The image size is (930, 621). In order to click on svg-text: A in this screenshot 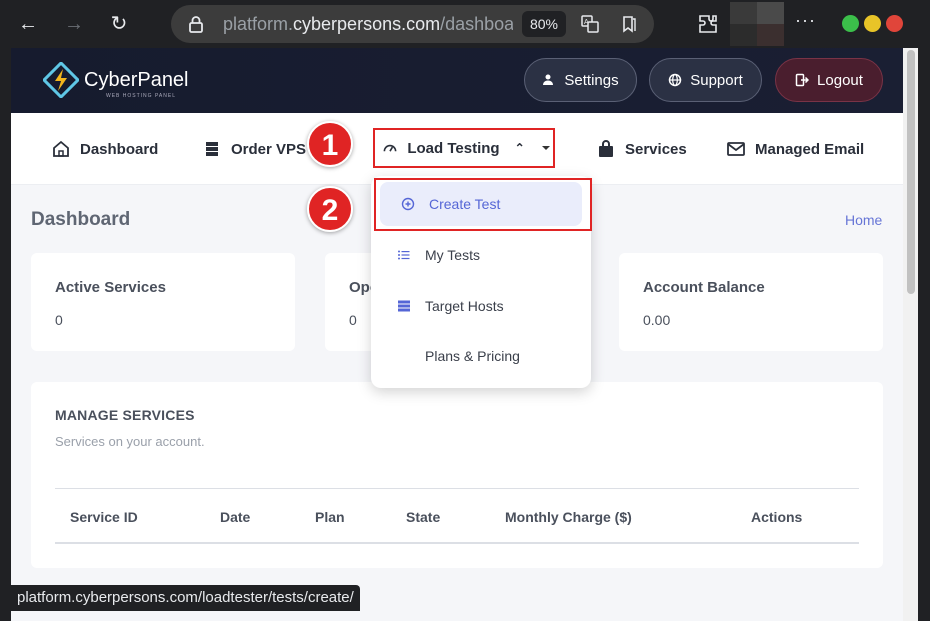, I will do `click(586, 22)`.